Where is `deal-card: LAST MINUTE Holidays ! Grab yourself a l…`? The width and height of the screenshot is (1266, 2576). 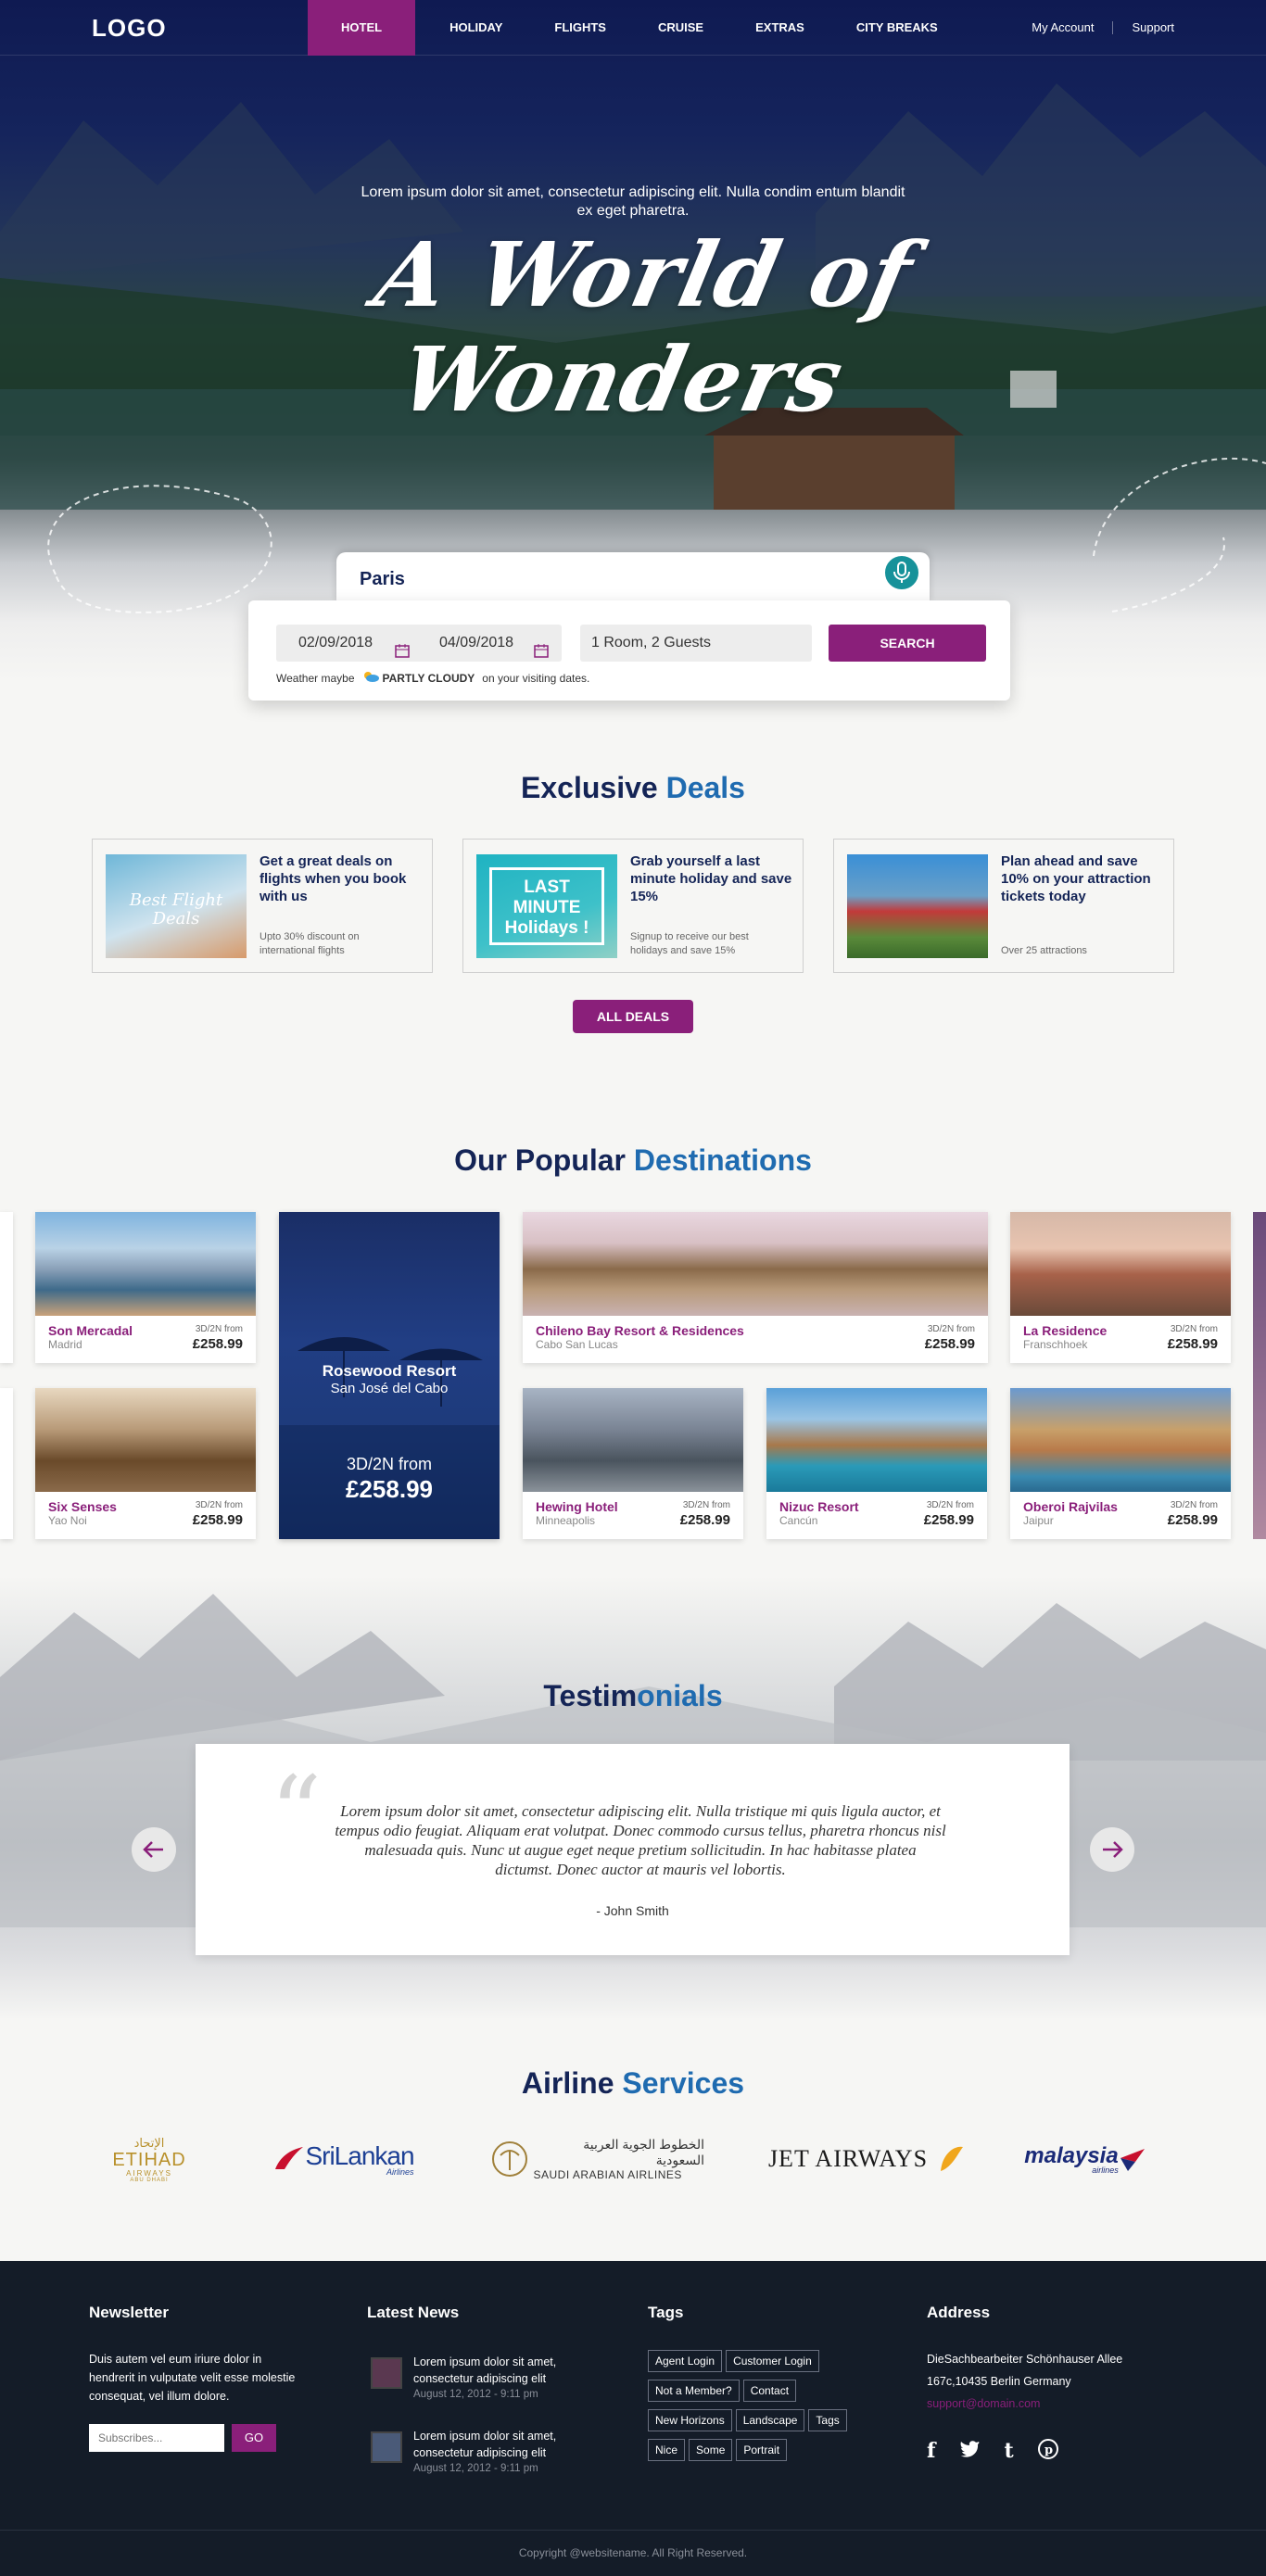
deal-card: LAST MINUTE Holidays ! Grab yourself a l… is located at coordinates (633, 906).